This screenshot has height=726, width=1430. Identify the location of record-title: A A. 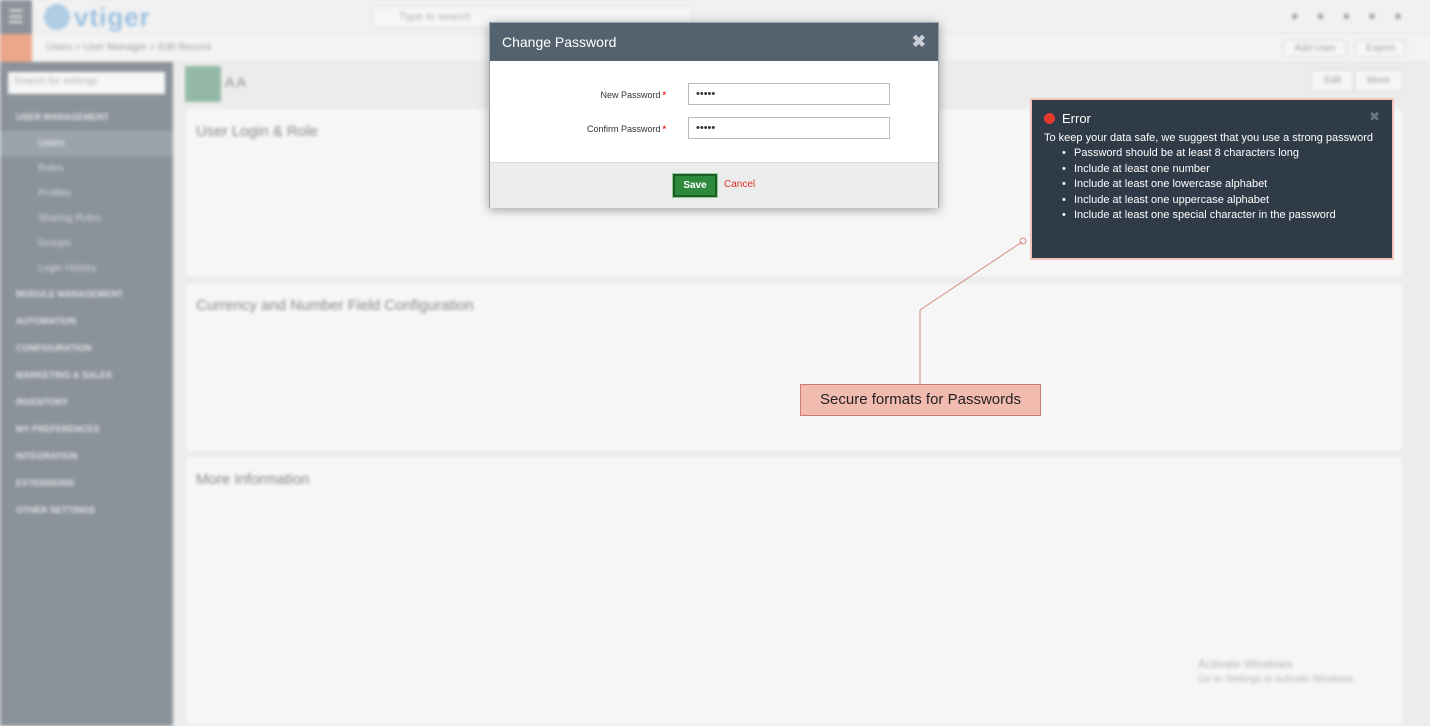
(236, 82).